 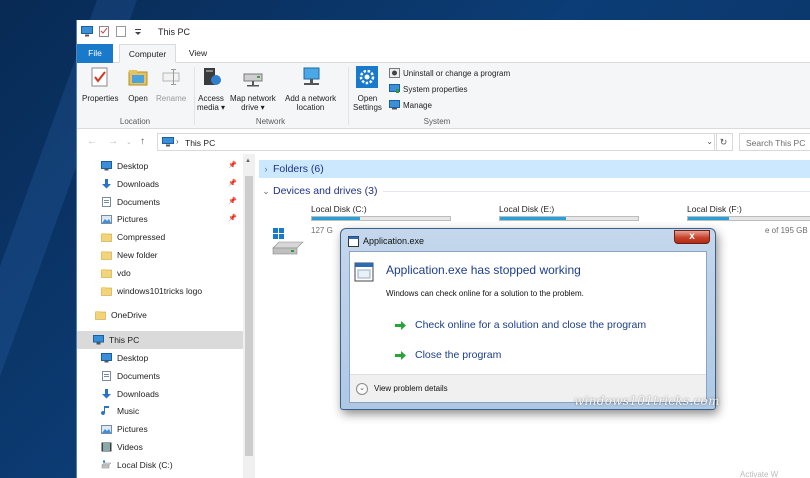 I want to click on rename-button: Rename, so click(x=171, y=84).